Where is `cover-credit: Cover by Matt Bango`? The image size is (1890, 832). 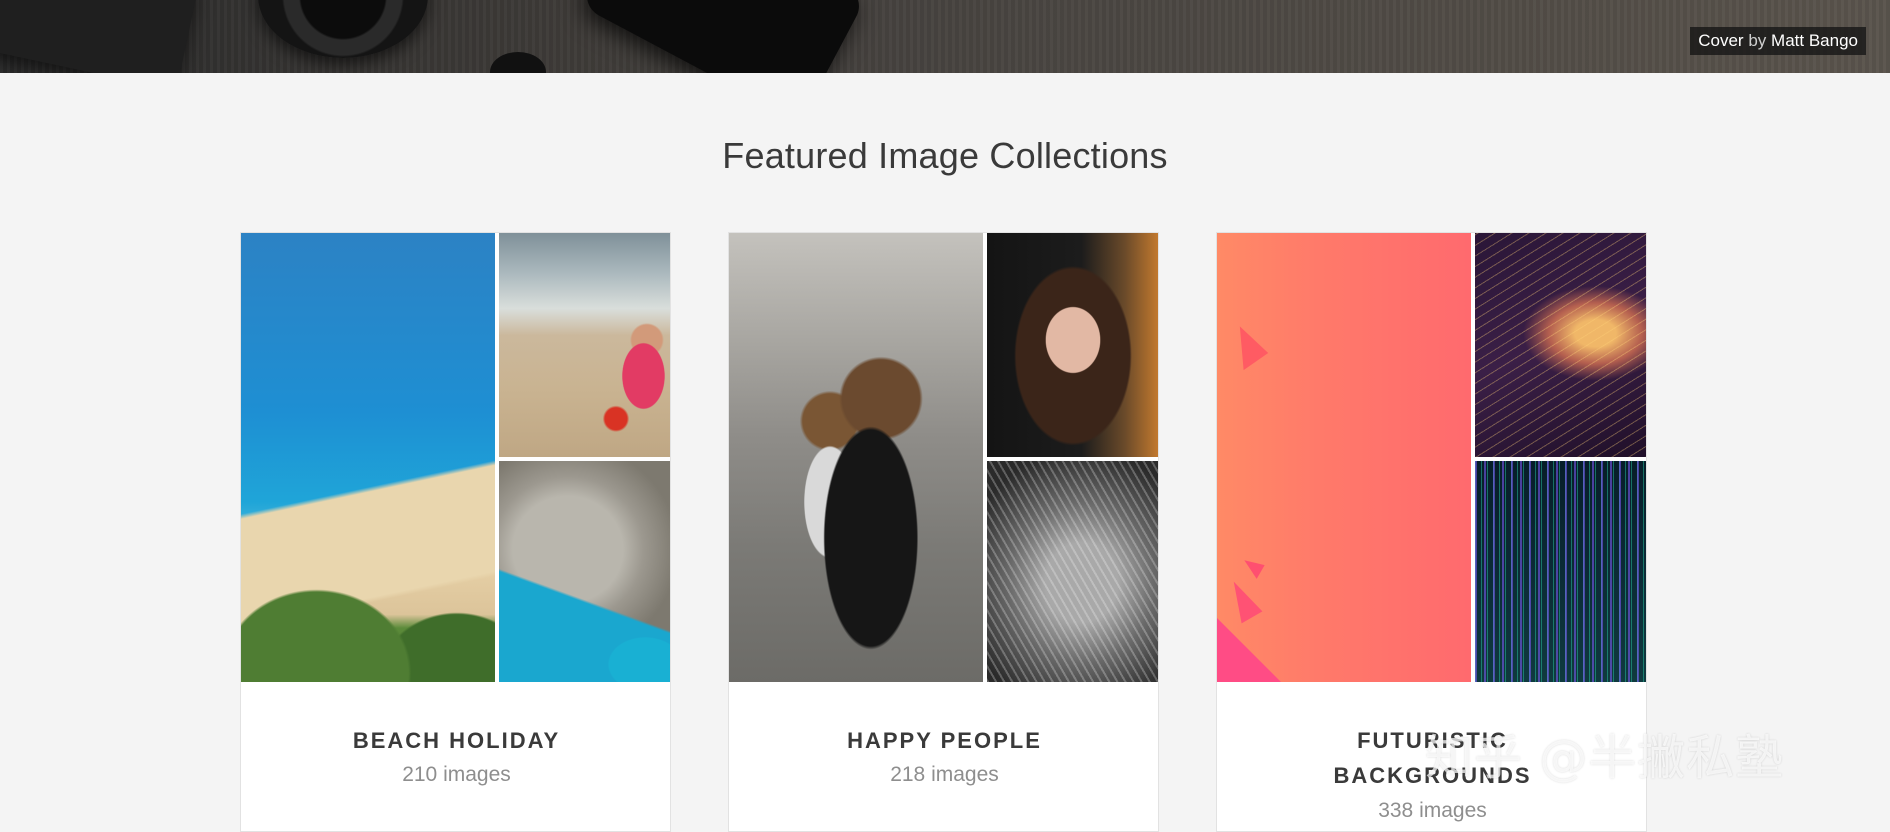 cover-credit: Cover by Matt Bango is located at coordinates (1778, 41).